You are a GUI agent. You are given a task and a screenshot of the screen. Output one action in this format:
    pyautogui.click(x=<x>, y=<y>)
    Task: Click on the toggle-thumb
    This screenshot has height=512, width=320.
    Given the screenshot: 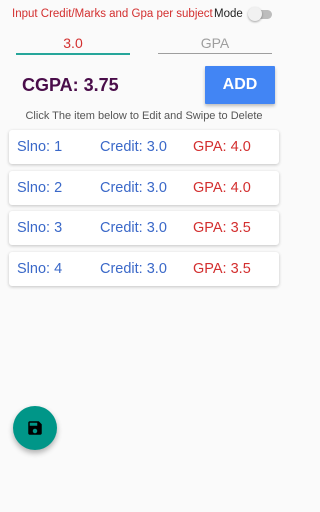 What is the action you would take?
    pyautogui.click(x=255, y=14)
    